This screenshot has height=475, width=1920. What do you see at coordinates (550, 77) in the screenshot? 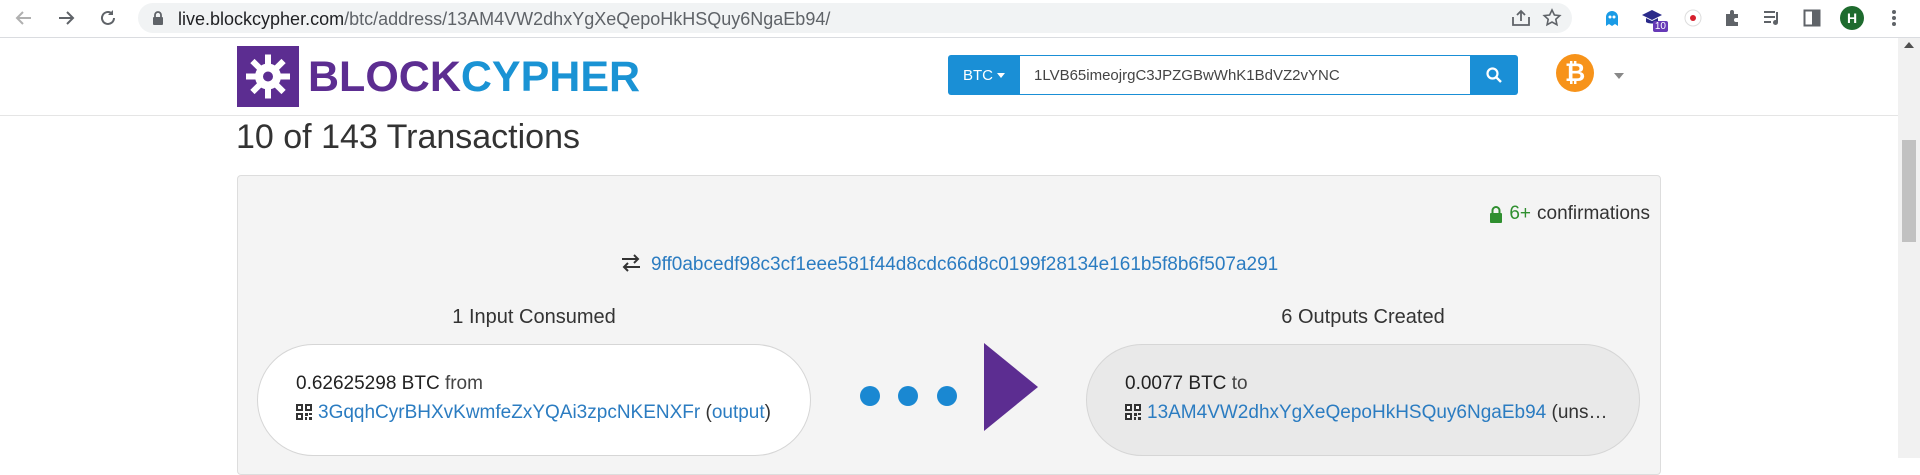
I see `logo-text-cypher: CYPHER` at bounding box center [550, 77].